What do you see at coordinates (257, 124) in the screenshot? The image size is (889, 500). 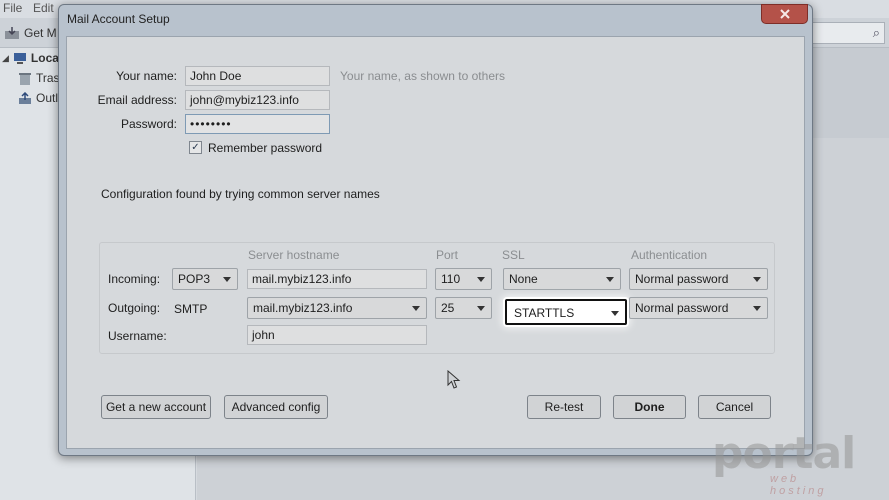 I see `password-field: ••••••••` at bounding box center [257, 124].